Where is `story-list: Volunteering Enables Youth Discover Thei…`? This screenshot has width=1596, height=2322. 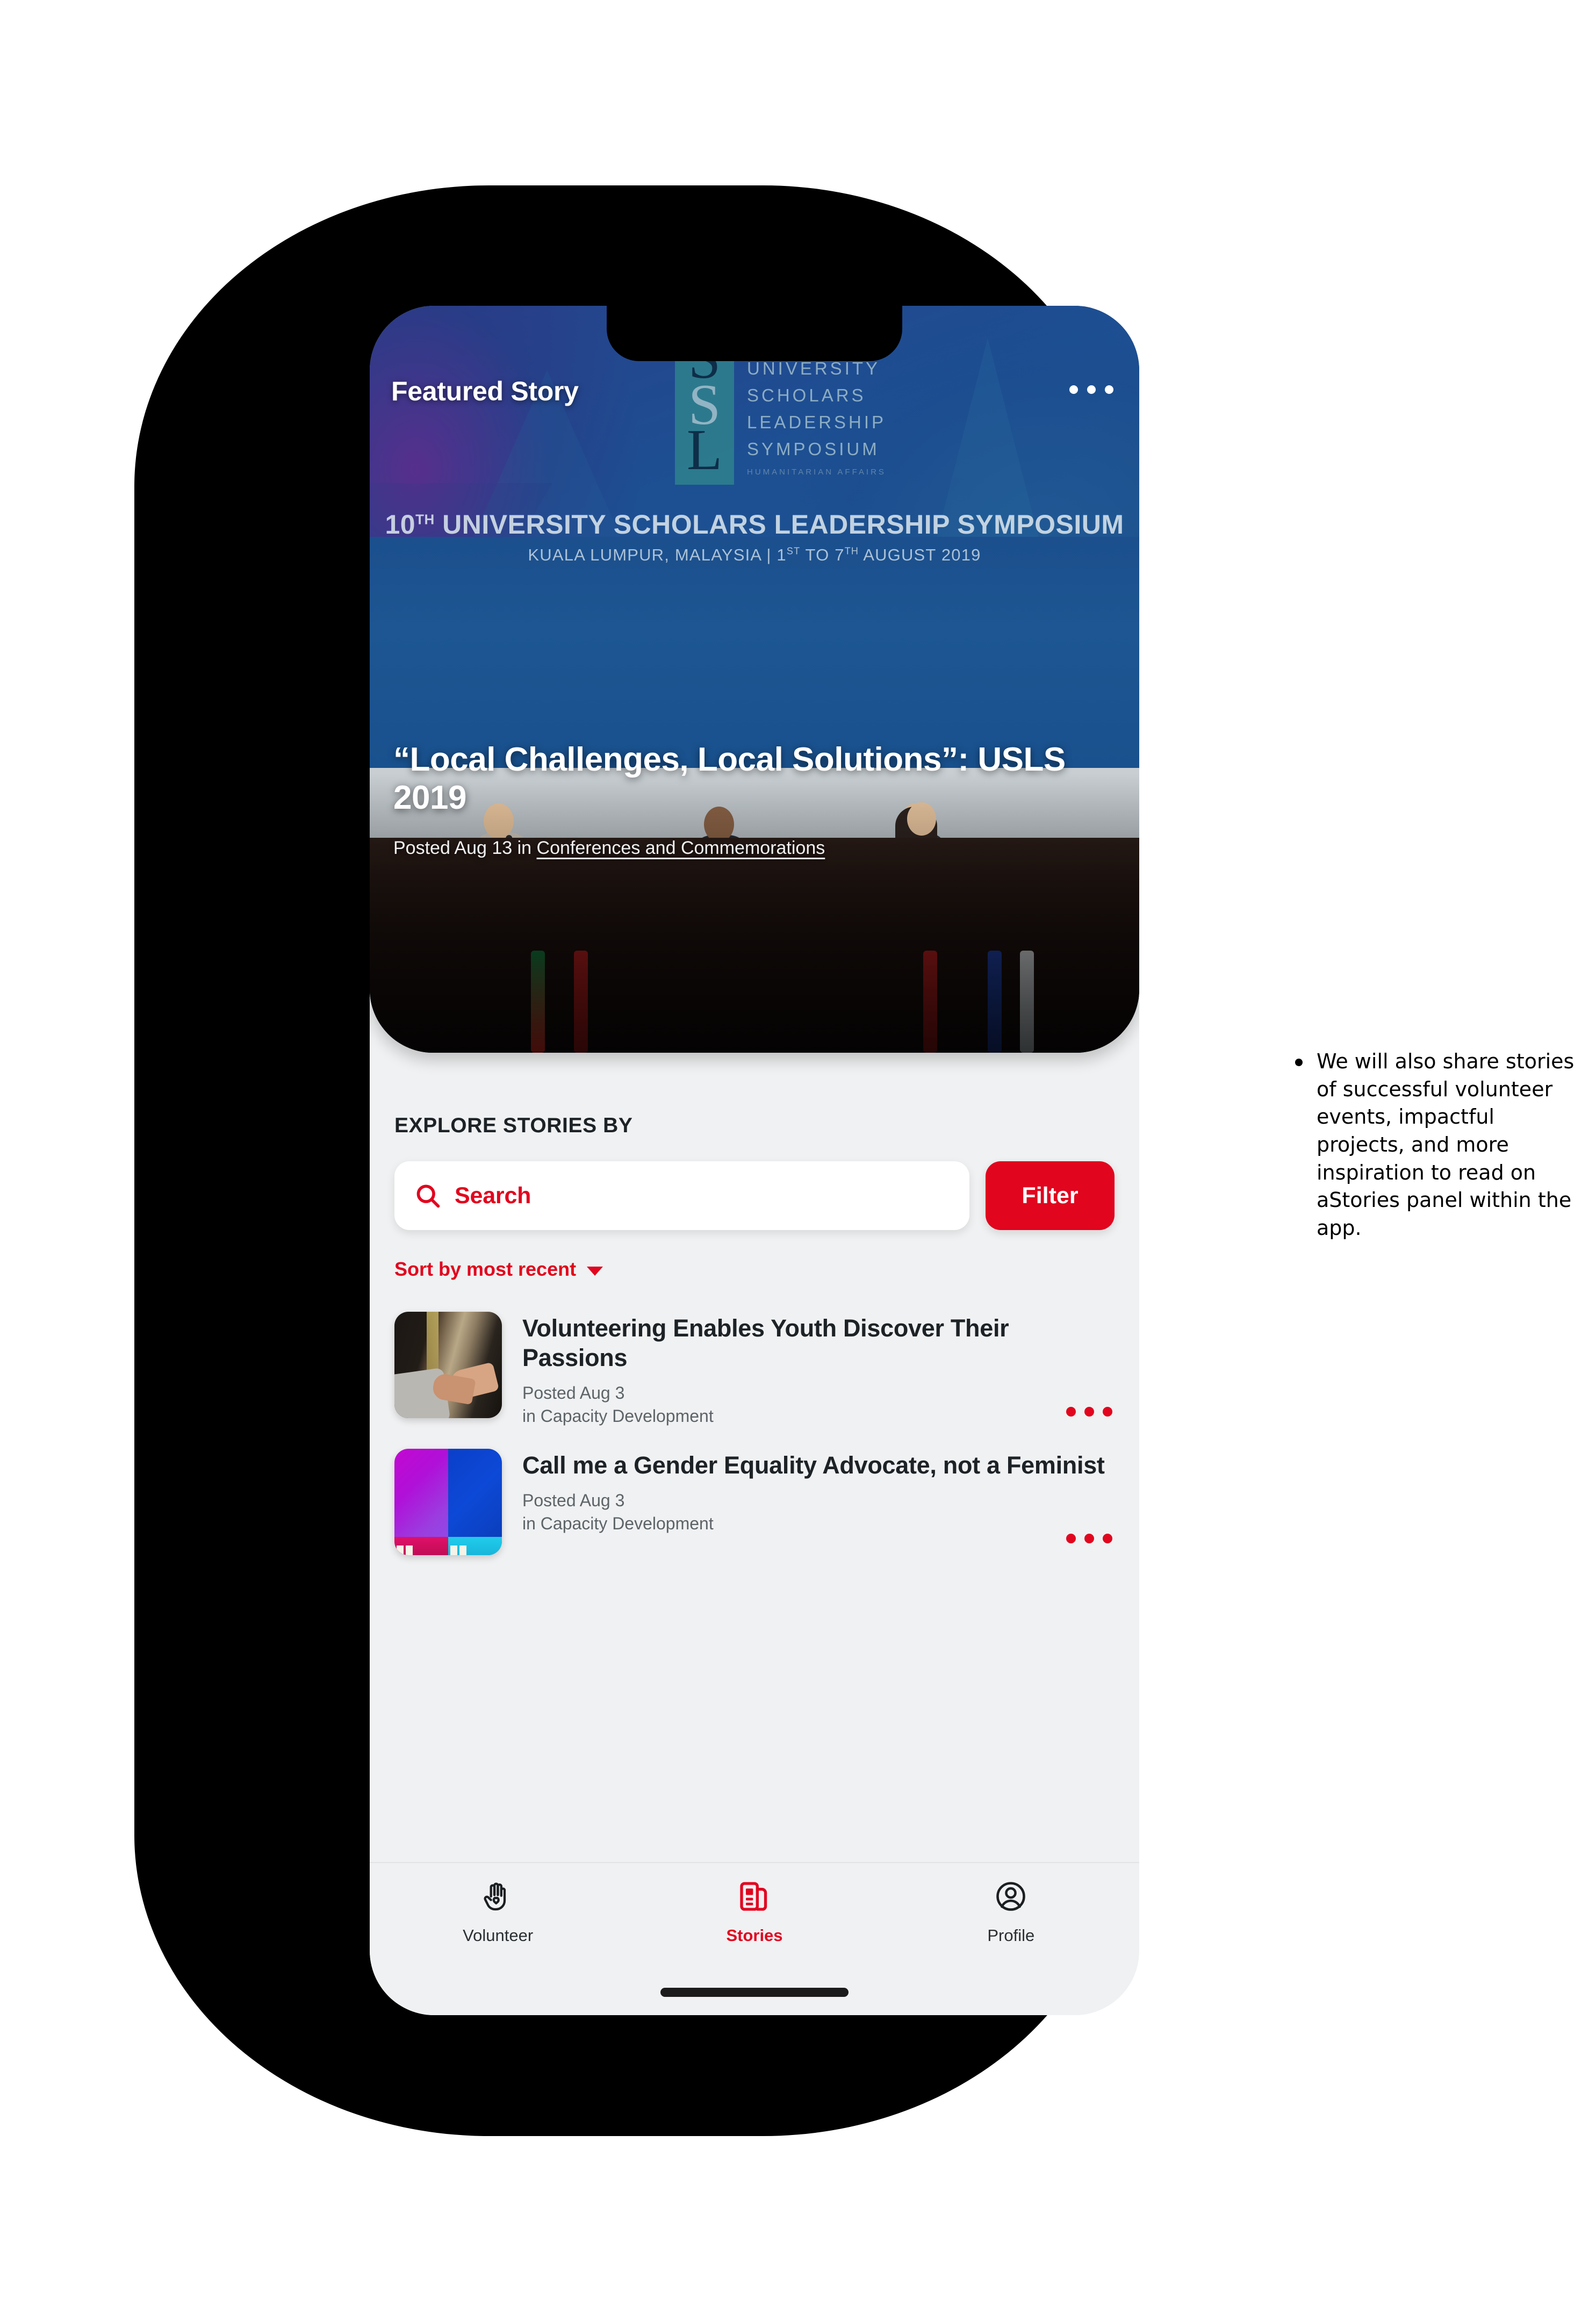
story-list: Volunteering Enables Youth Discover Thei… is located at coordinates (754, 1435).